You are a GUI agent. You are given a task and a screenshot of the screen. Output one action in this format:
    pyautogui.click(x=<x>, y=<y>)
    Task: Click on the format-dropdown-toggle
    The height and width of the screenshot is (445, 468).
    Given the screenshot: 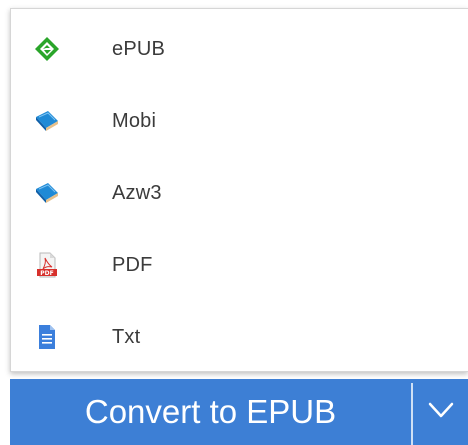 What is the action you would take?
    pyautogui.click(x=440, y=412)
    